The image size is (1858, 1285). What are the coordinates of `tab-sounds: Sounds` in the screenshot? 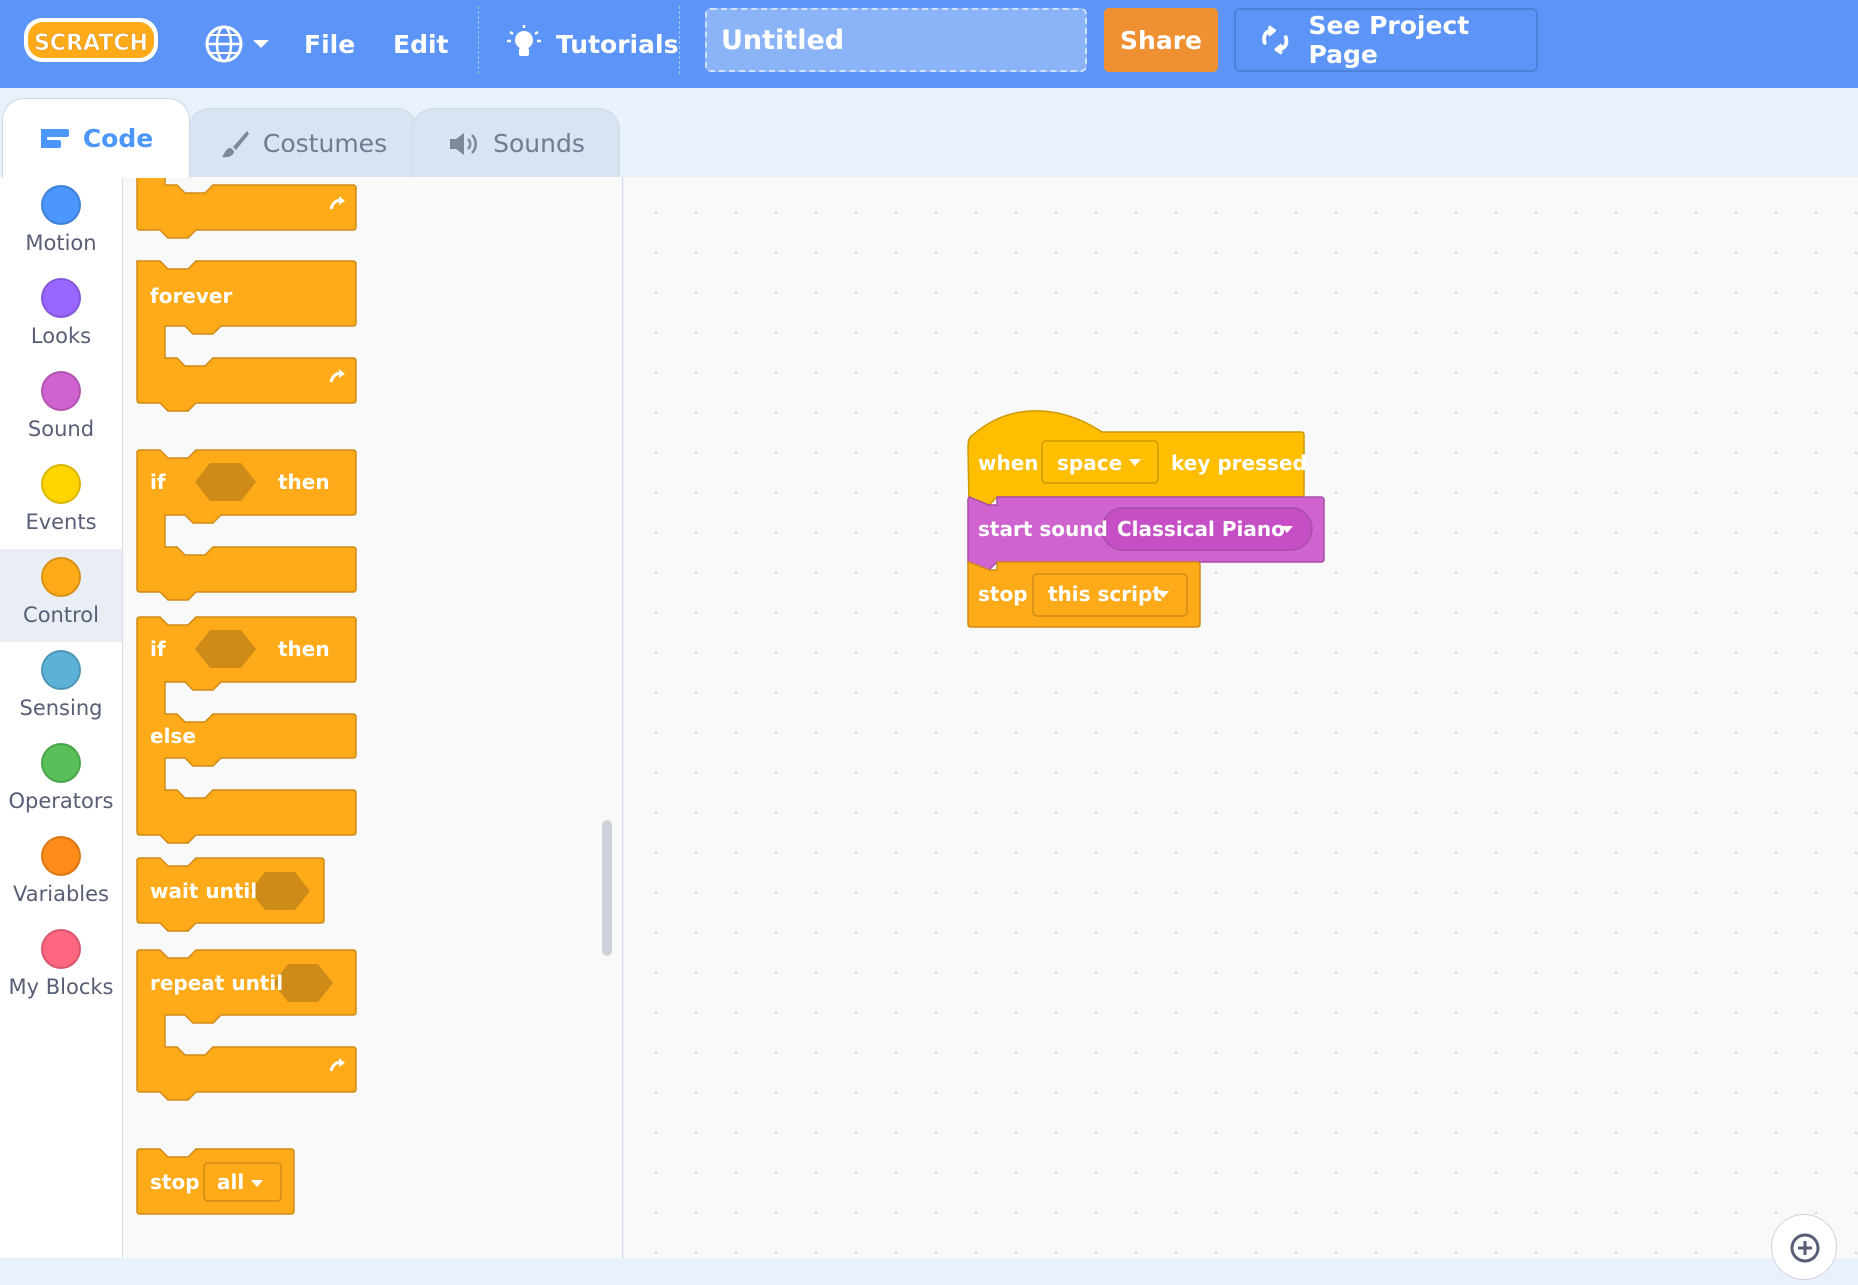 It's located at (516, 143).